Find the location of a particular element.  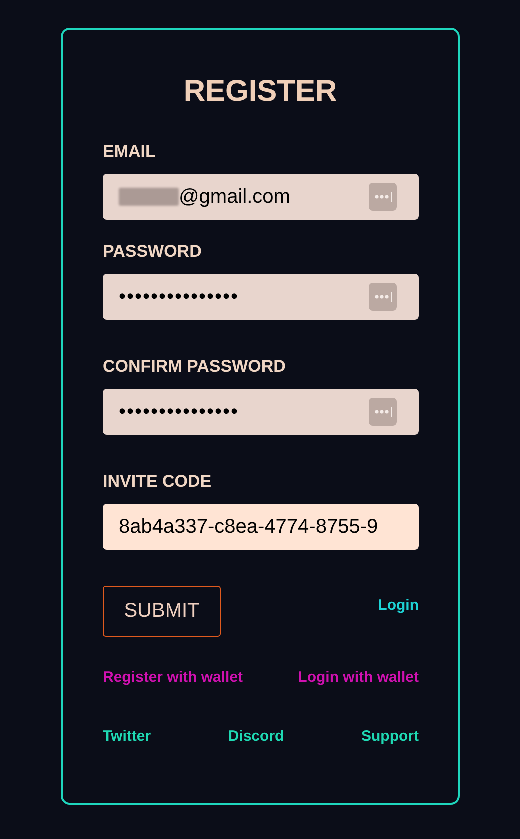

field-label: PASSWORD is located at coordinates (152, 252).